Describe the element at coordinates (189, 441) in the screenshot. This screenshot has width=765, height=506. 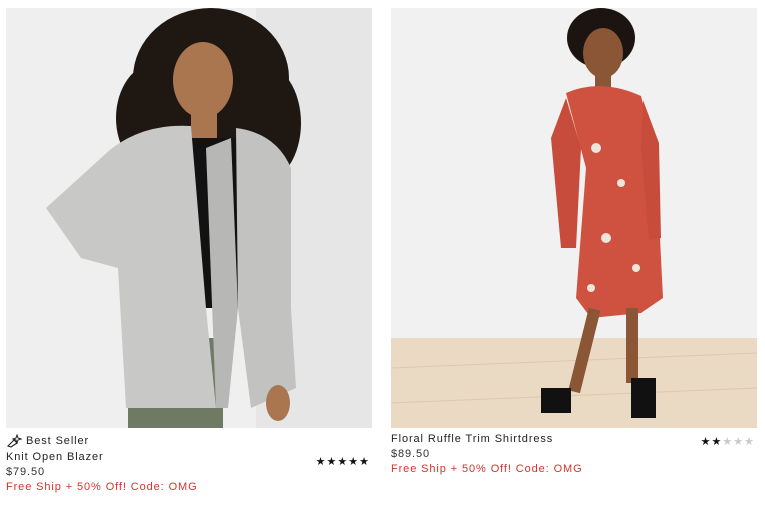
I see `best-seller-badge: Best Seller` at that location.